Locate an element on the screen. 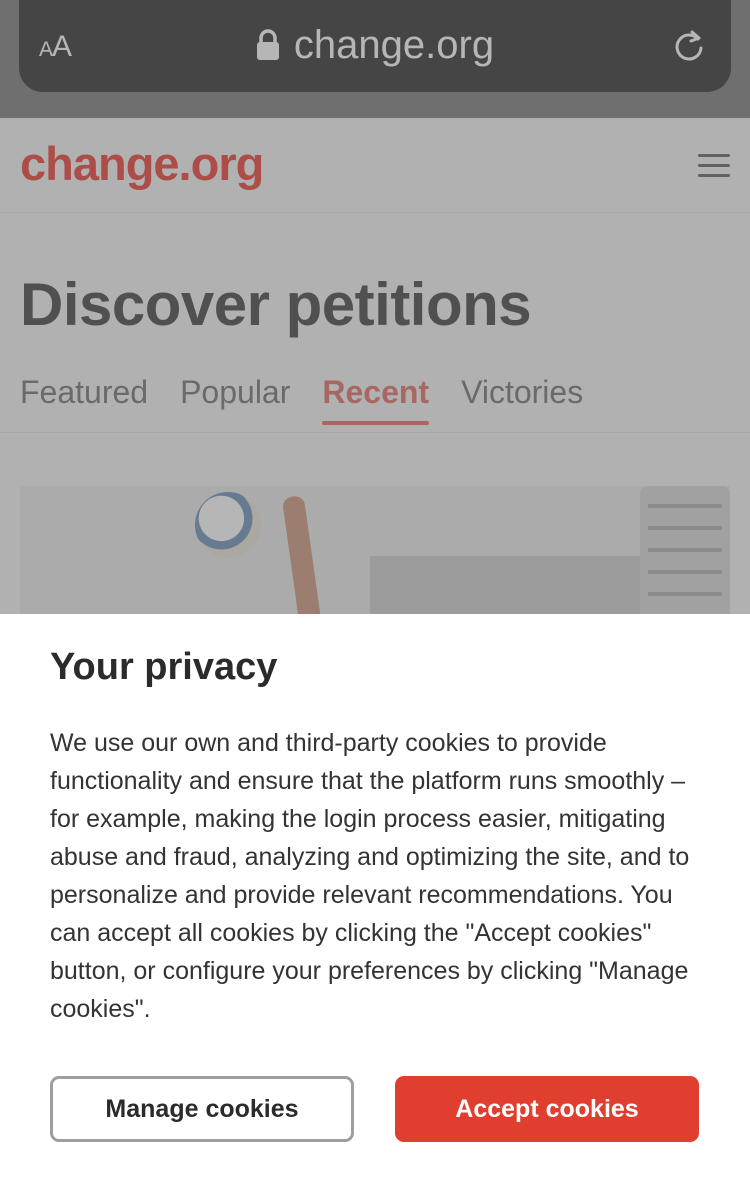 The height and width of the screenshot is (1184, 750). arm-shape is located at coordinates (301, 554).